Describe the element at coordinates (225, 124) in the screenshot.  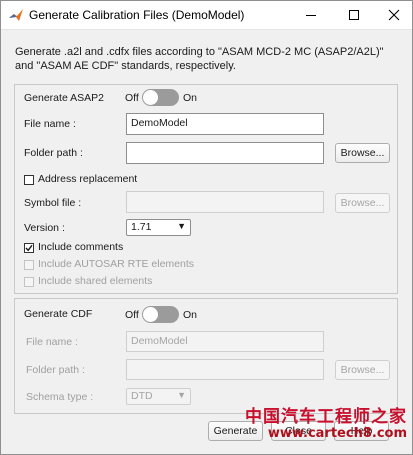
I see `file-name-input: DemoModel` at that location.